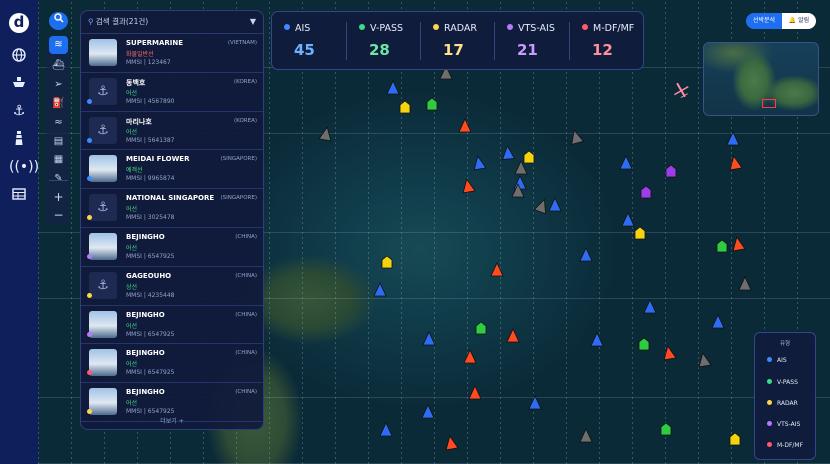  Describe the element at coordinates (172, 53) in the screenshot. I see `vessel-list-item: SUPERMARINE (VIETNAM) 화물일반선 MMSI | 123467` at that location.